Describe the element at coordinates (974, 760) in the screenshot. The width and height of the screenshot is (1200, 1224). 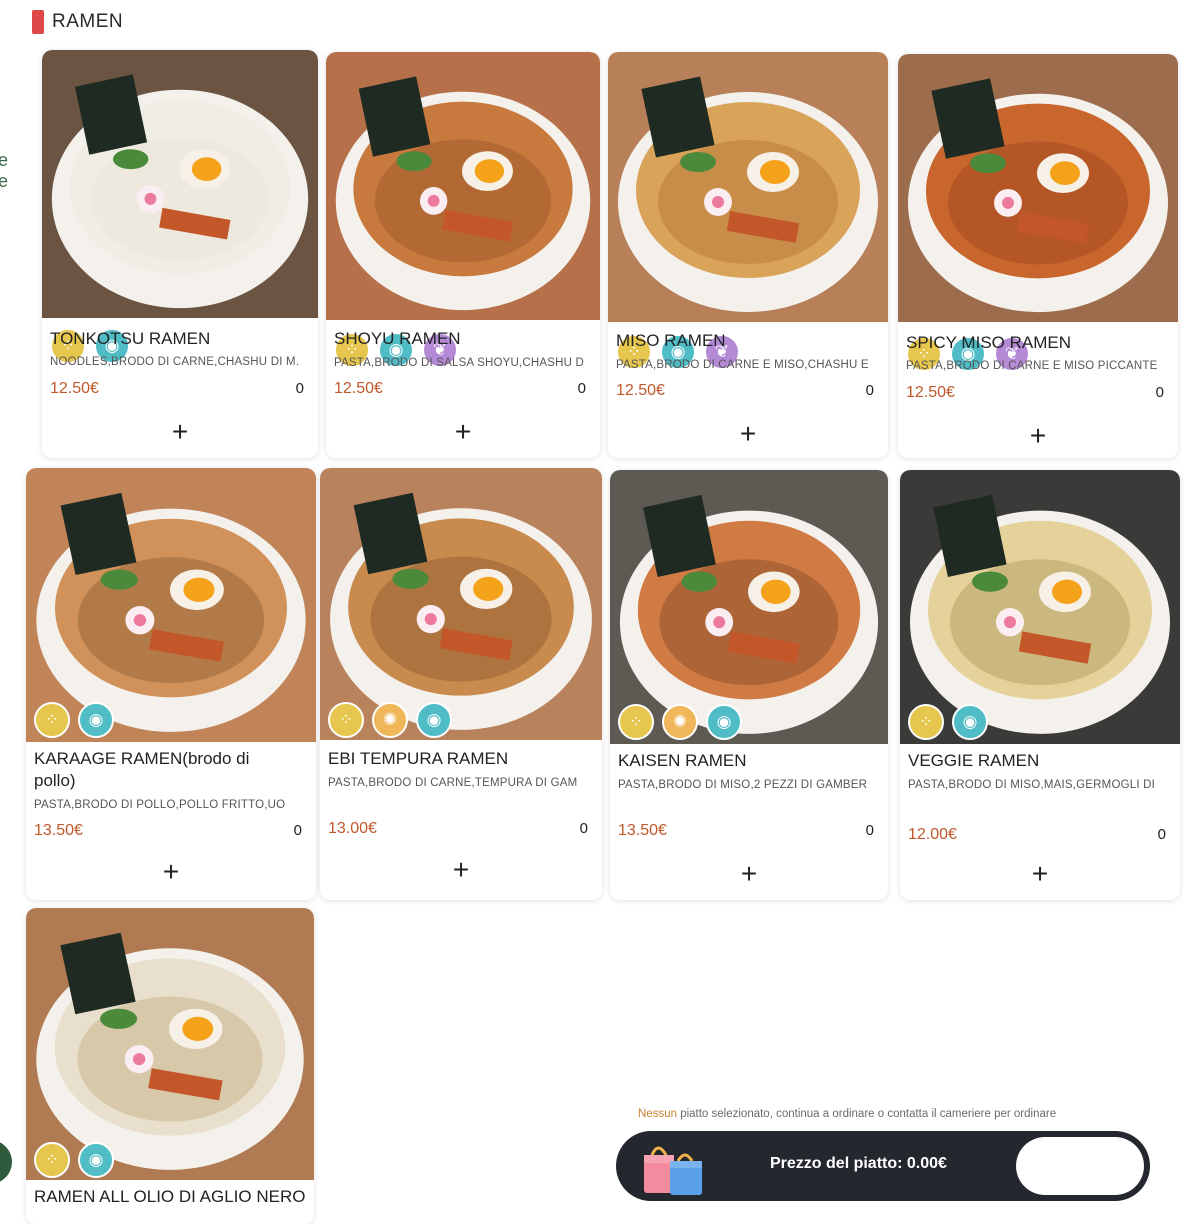
I see `dish-name: VEGGIE RAMEN` at that location.